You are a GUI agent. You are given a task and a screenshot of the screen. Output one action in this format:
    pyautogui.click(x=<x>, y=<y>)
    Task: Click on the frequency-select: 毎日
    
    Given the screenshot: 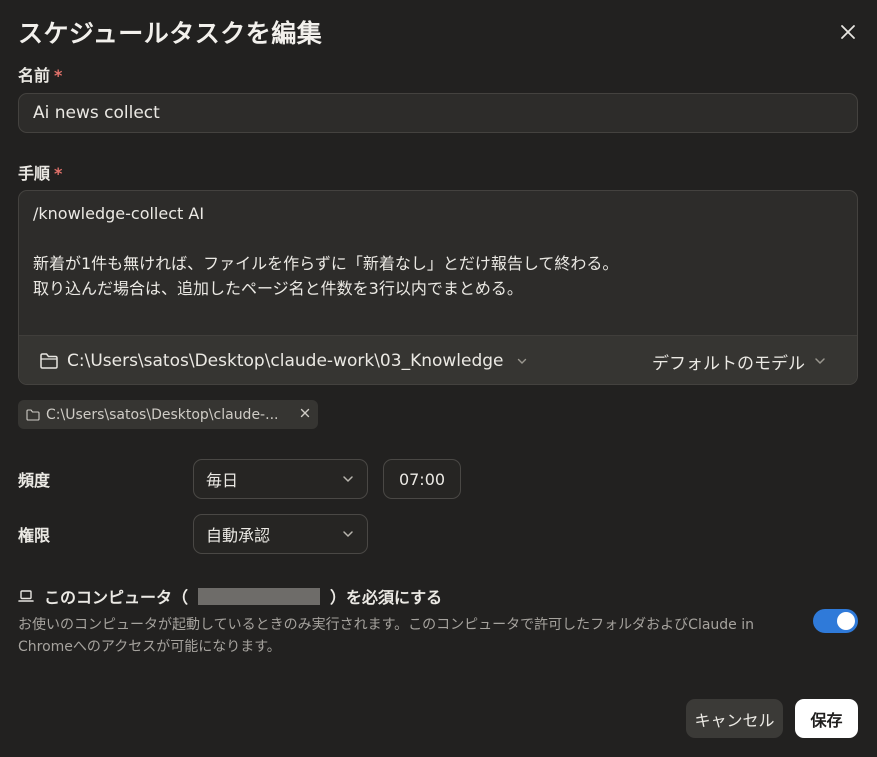 What is the action you would take?
    pyautogui.click(x=280, y=479)
    